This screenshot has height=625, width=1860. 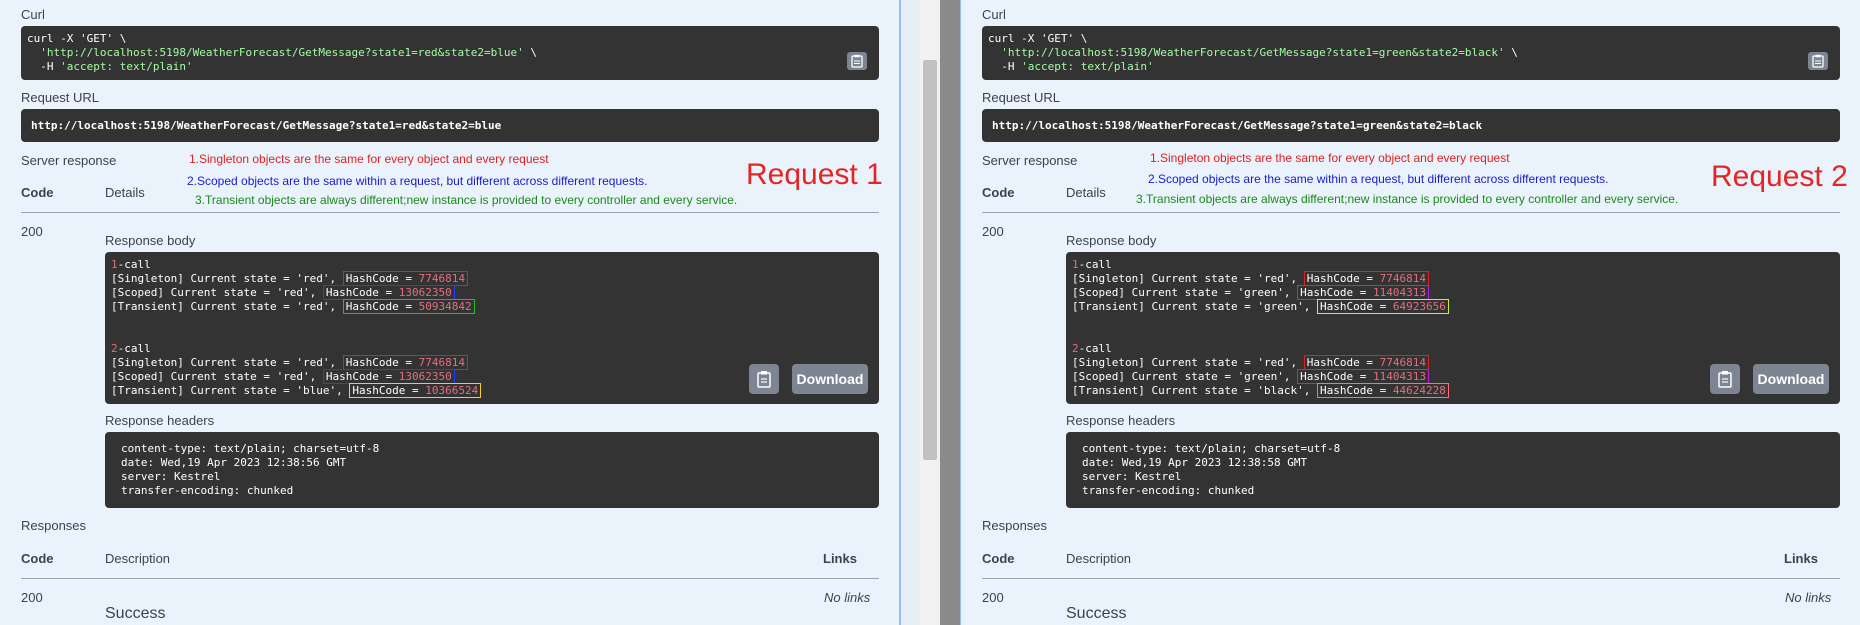 What do you see at coordinates (408, 306) in the screenshot?
I see `hash-highlight: HashCode = 50934842` at bounding box center [408, 306].